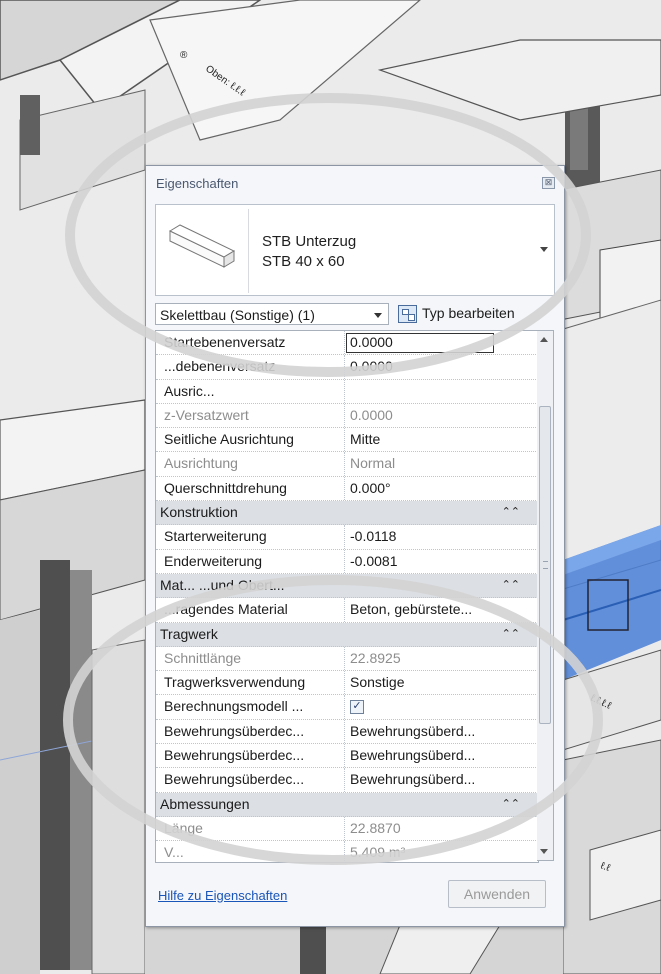 This screenshot has width=661, height=974. What do you see at coordinates (407, 314) in the screenshot?
I see `edit-type-icon` at bounding box center [407, 314].